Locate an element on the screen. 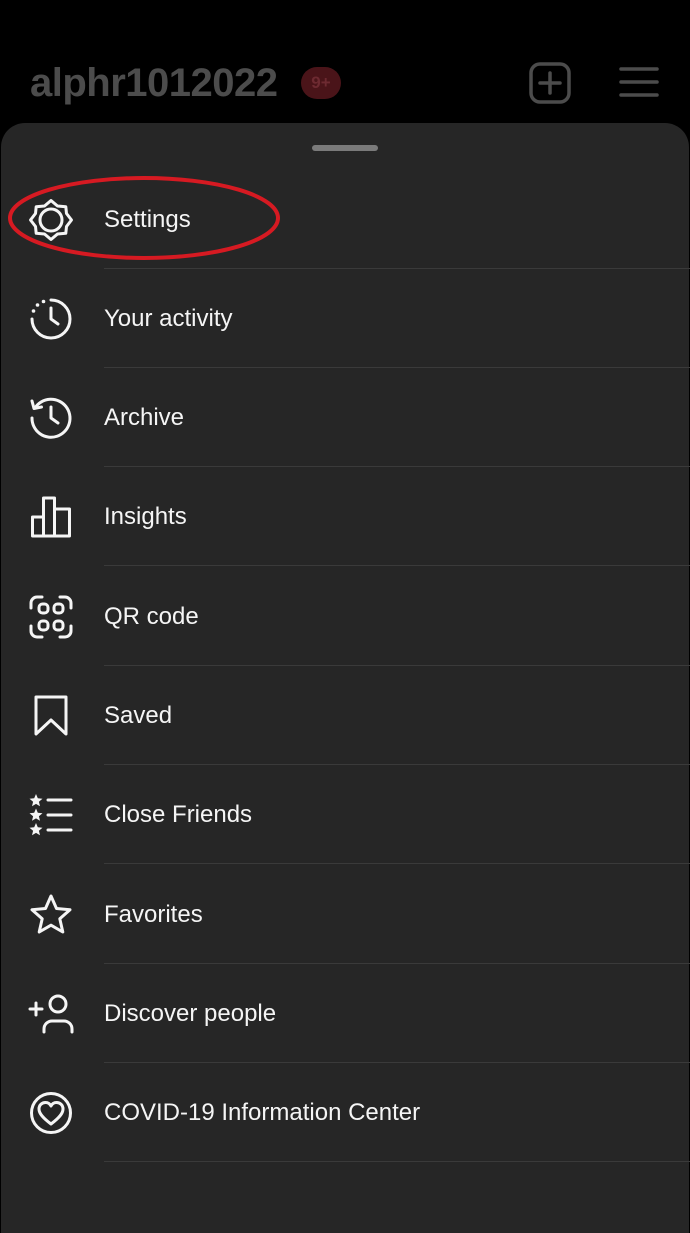 The height and width of the screenshot is (1233, 690). insights-bar-chart-icon is located at coordinates (51, 517).